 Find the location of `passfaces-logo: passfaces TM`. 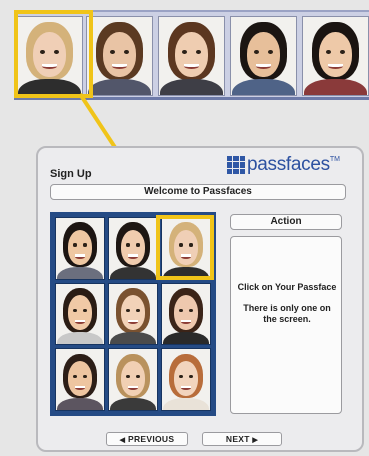

passfaces-logo: passfaces TM is located at coordinates (283, 165).